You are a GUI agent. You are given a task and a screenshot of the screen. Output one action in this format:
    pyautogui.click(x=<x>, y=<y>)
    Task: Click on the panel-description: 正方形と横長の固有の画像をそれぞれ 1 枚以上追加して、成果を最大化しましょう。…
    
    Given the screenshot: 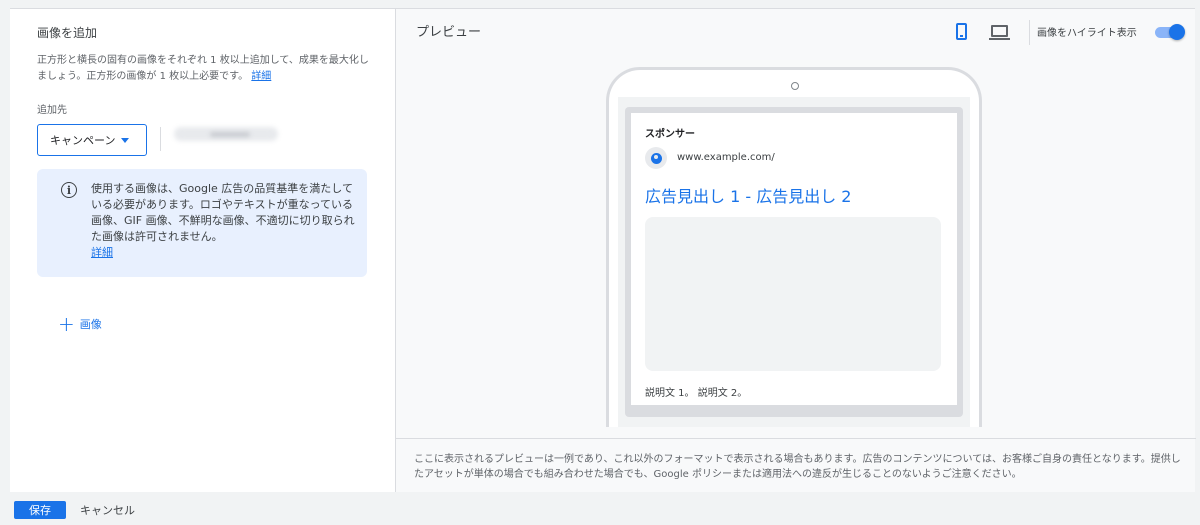 What is the action you would take?
    pyautogui.click(x=207, y=69)
    